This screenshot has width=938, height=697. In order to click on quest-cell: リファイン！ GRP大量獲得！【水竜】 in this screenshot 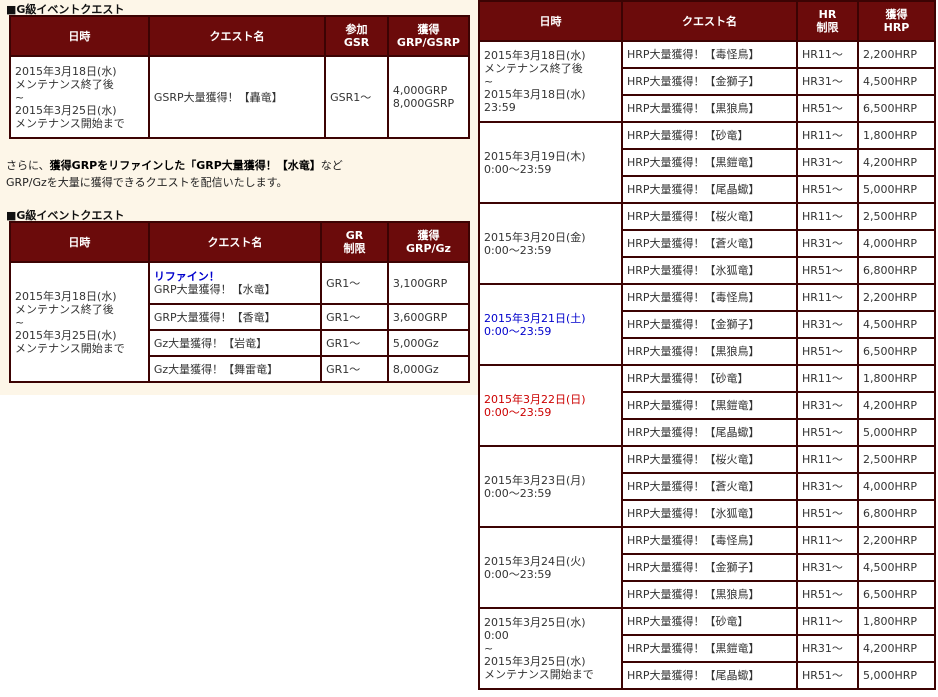, I will do `click(235, 283)`.